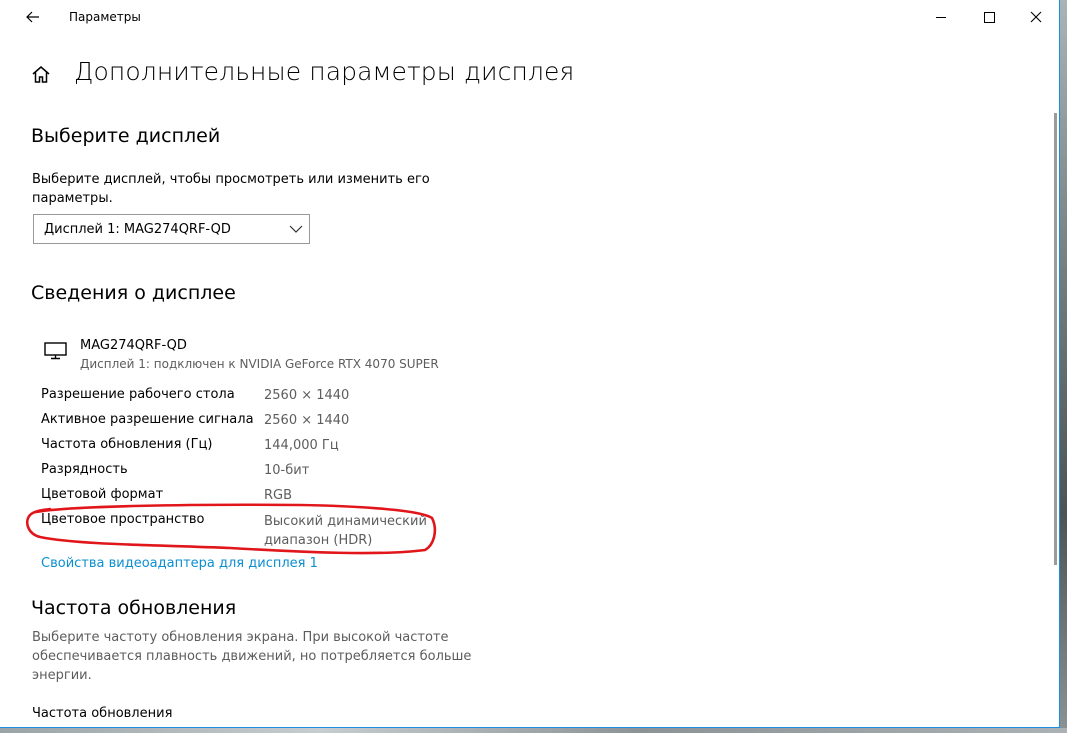 This screenshot has height=733, width=1067. What do you see at coordinates (102, 494) in the screenshot?
I see `property-label-color-format: Цветовой формат` at bounding box center [102, 494].